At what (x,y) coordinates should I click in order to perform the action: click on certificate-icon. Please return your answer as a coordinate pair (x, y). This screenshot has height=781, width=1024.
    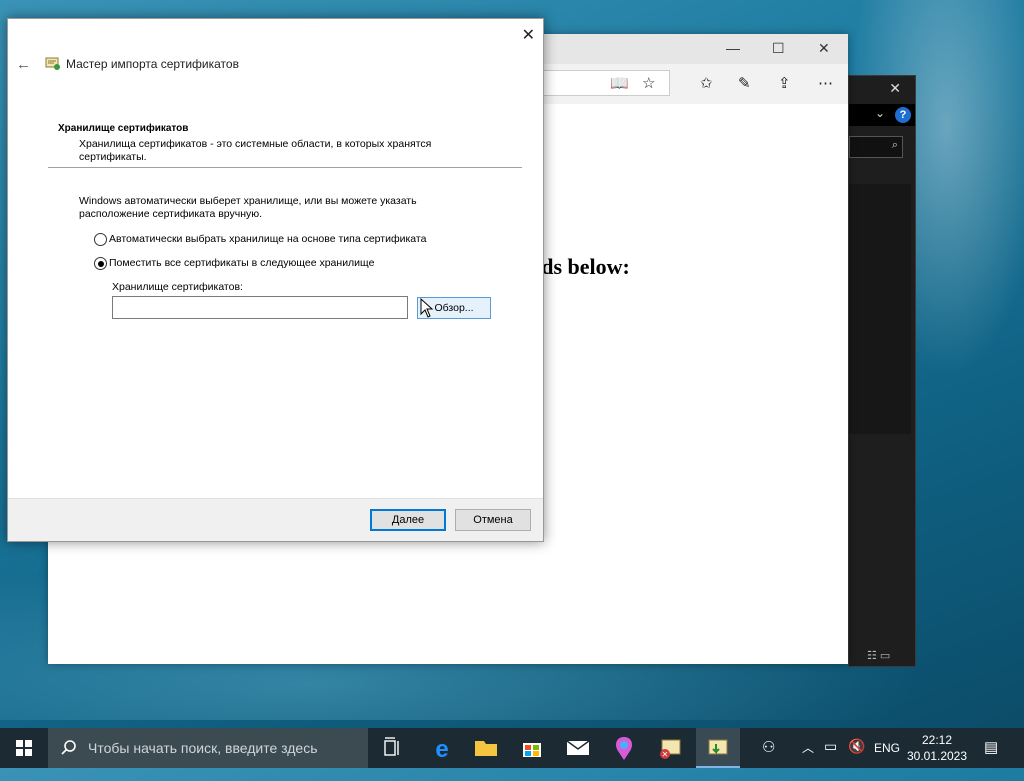
    Looking at the image, I should click on (52, 63).